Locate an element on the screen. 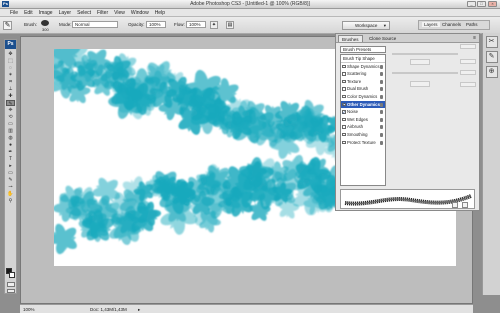 The image size is (500, 313). brush-option-dual-brush: Dual Brush is located at coordinates (363, 89).